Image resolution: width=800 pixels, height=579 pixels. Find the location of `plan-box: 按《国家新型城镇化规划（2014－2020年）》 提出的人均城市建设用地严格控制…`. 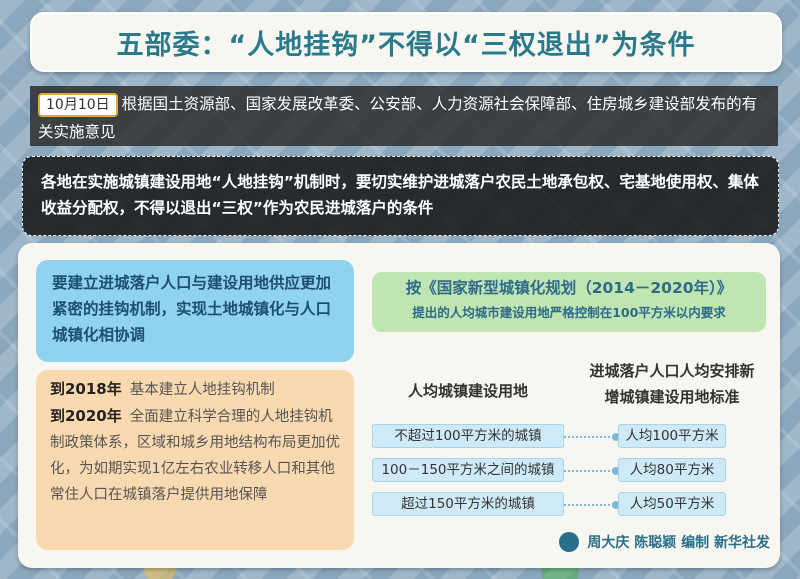

plan-box: 按《国家新型城镇化规划（2014－2020年）》 提出的人均城市建设用地严格控制… is located at coordinates (569, 302).